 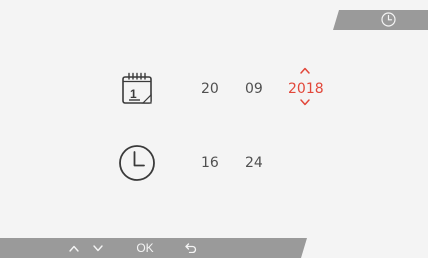 I want to click on calendar-icon: 1, so click(x=137, y=88).